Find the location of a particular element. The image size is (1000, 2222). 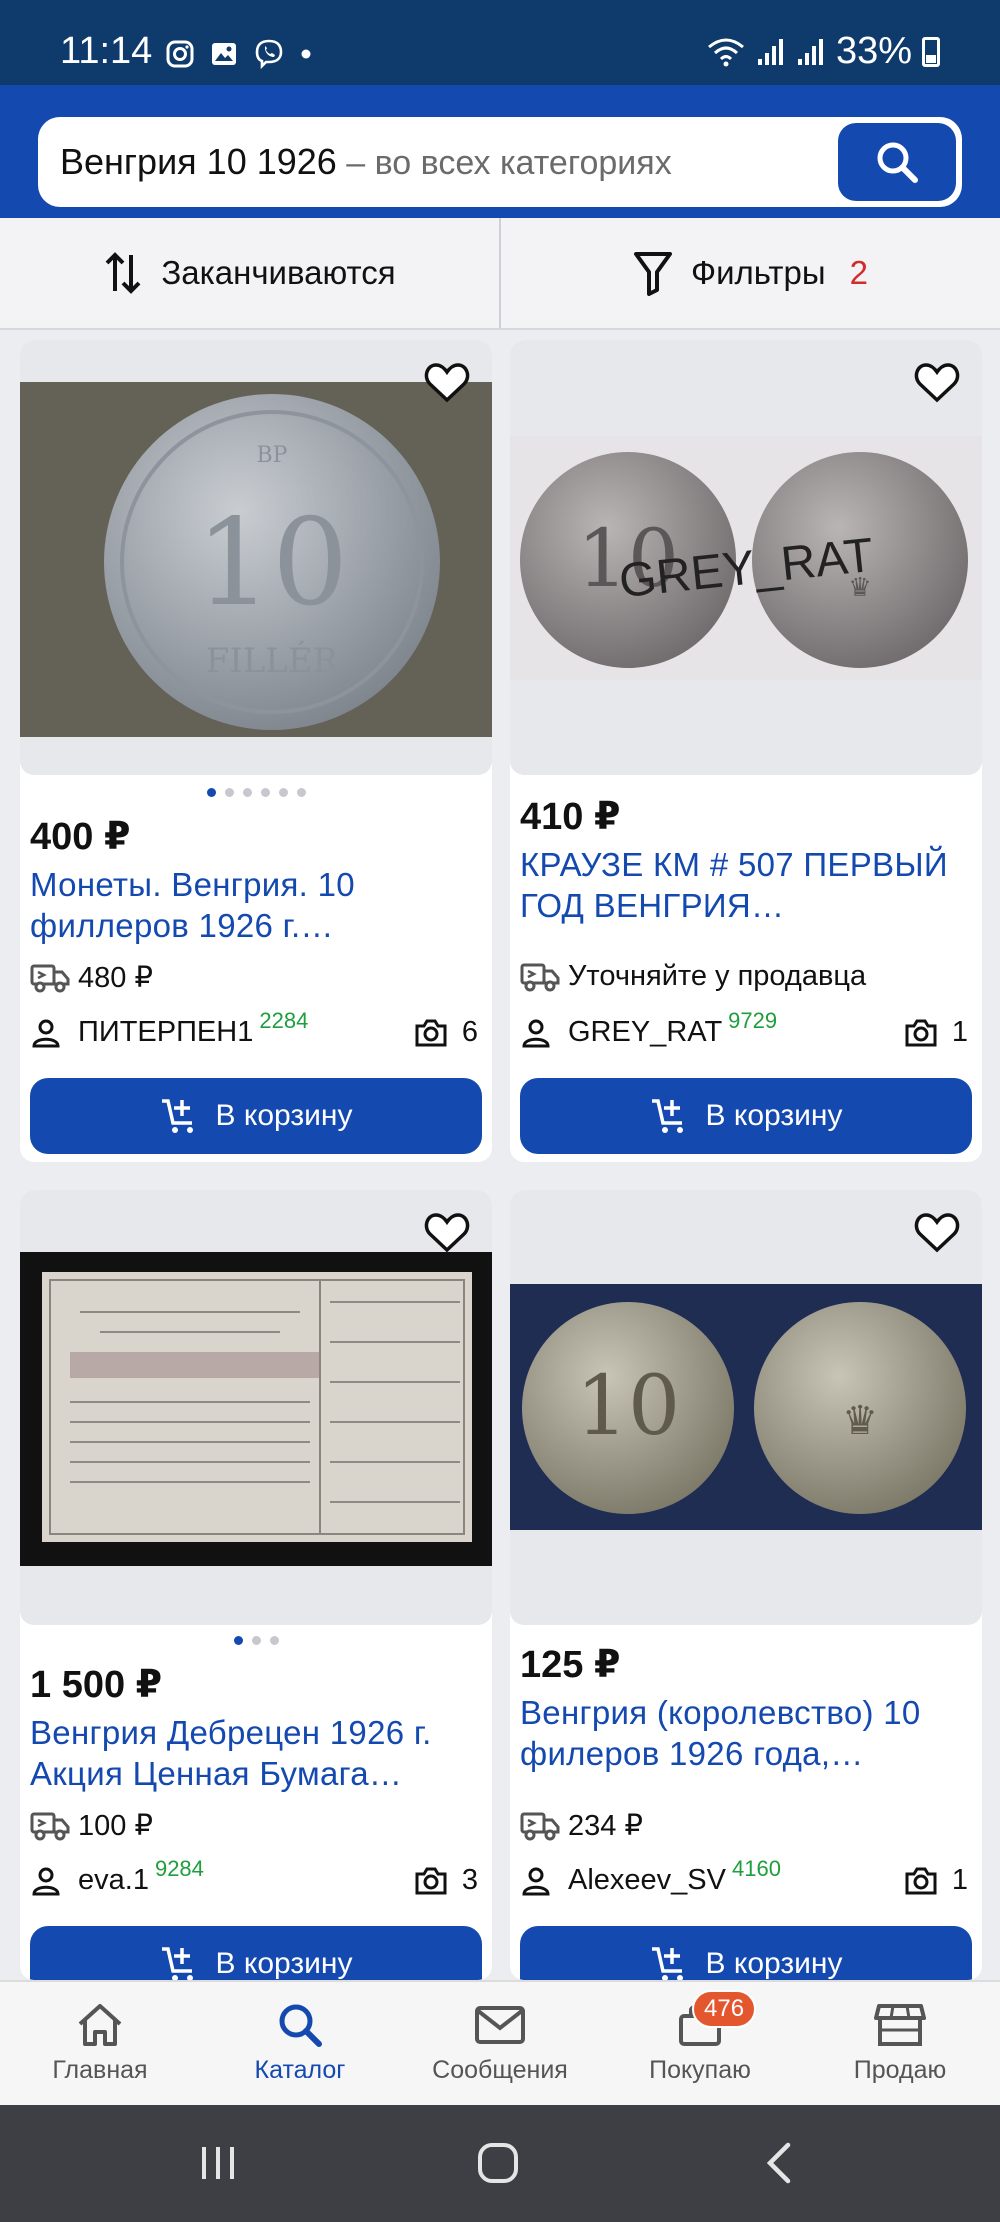

seller-name: Alexeev_SV is located at coordinates (647, 1880).